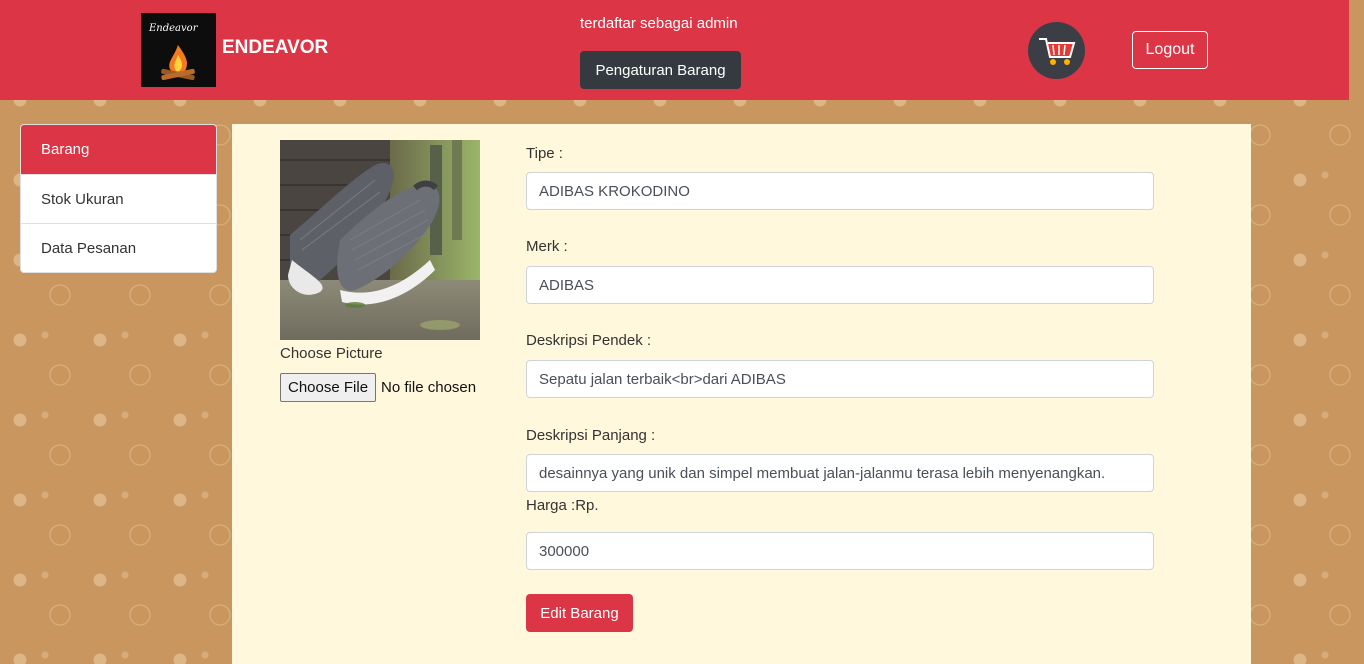  I want to click on price-label: Harga :Rp., so click(562, 505).